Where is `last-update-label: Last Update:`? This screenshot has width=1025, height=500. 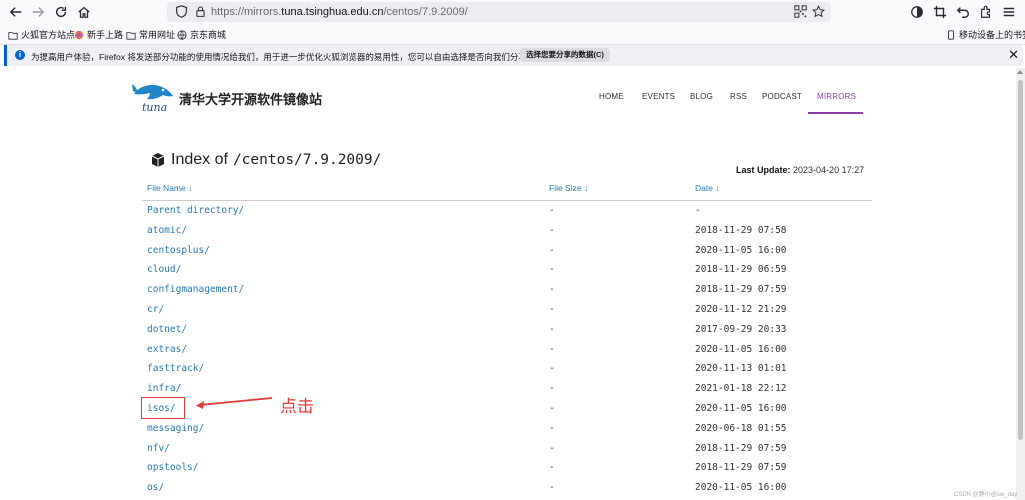 last-update-label: Last Update: is located at coordinates (763, 170).